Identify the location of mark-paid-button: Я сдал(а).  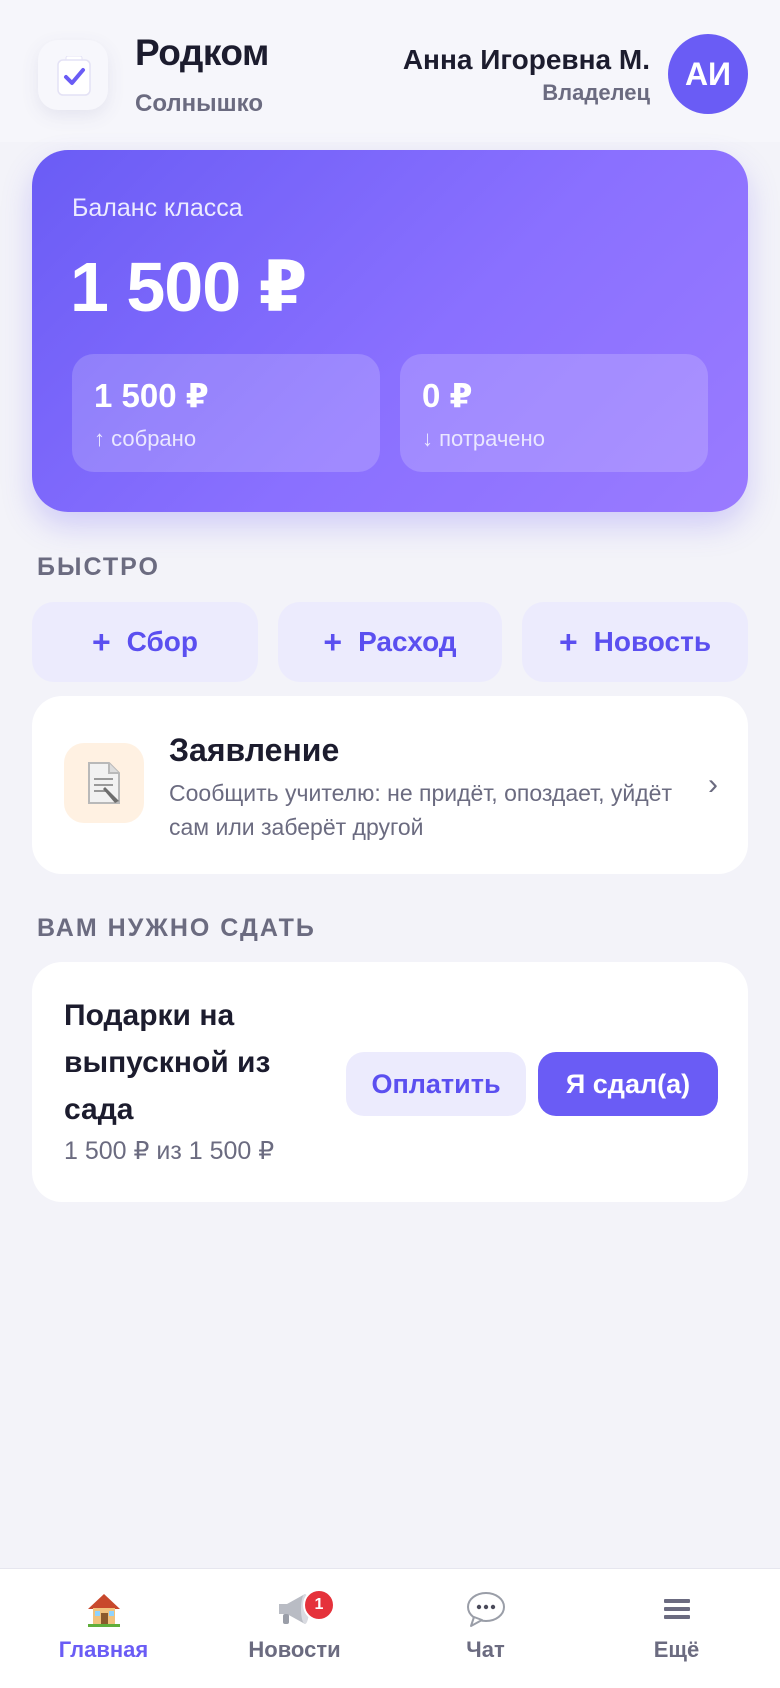
(628, 1084).